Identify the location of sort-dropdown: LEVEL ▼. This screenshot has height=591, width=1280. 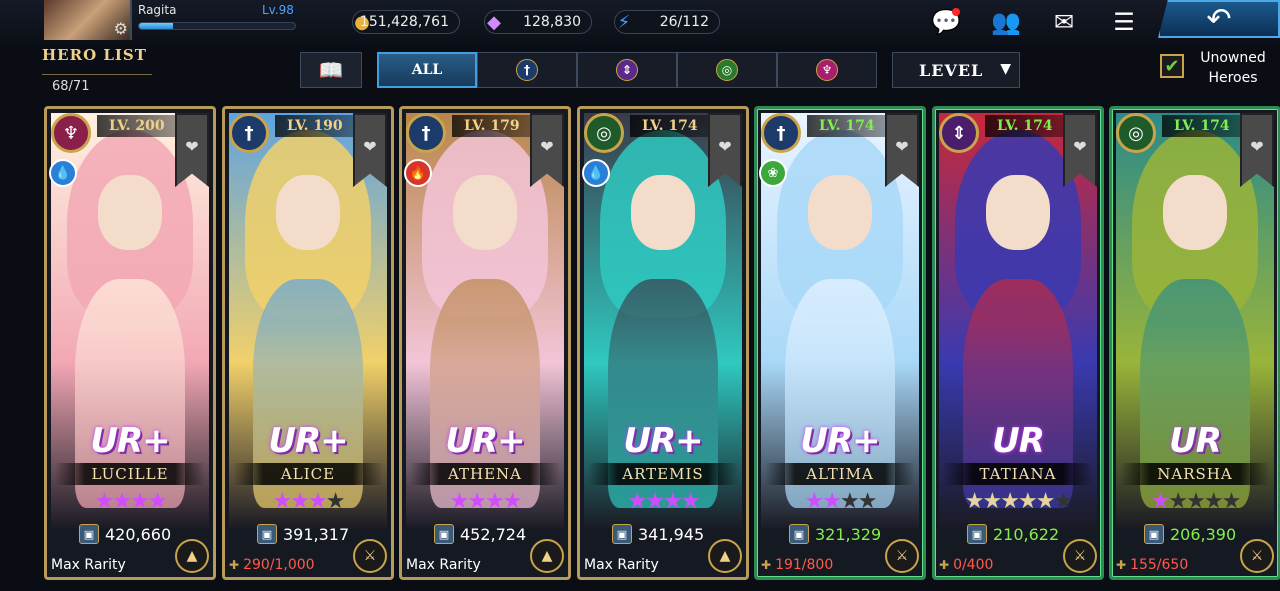
(956, 70).